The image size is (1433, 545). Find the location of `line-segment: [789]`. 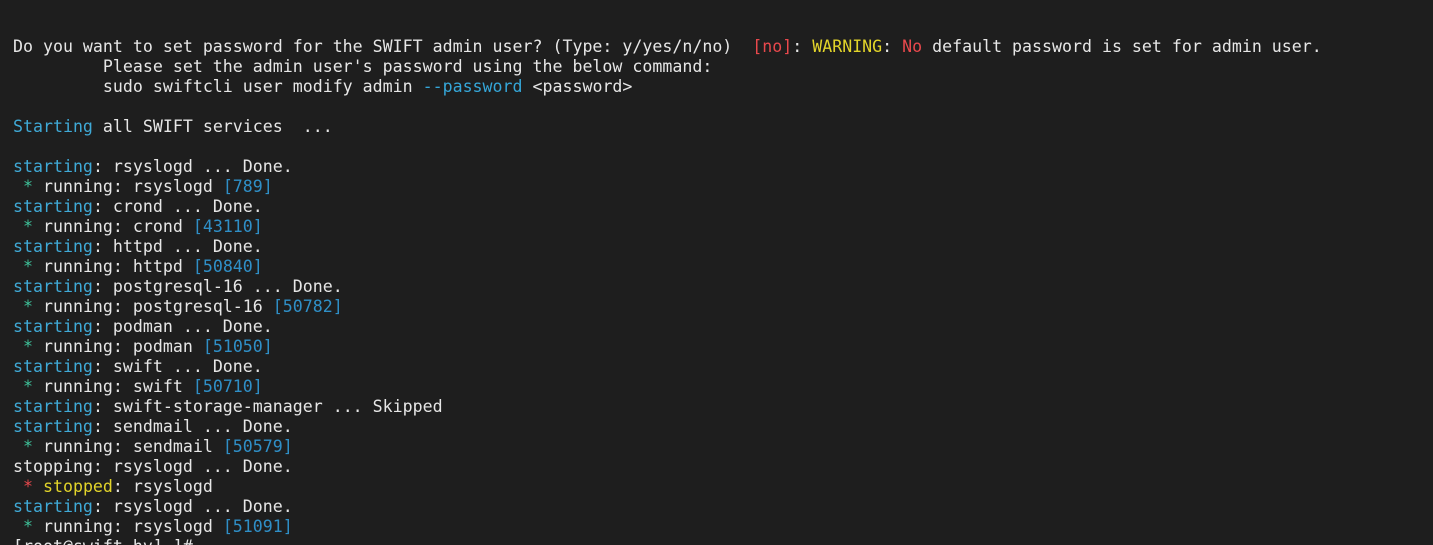

line-segment: [789] is located at coordinates (247, 186).